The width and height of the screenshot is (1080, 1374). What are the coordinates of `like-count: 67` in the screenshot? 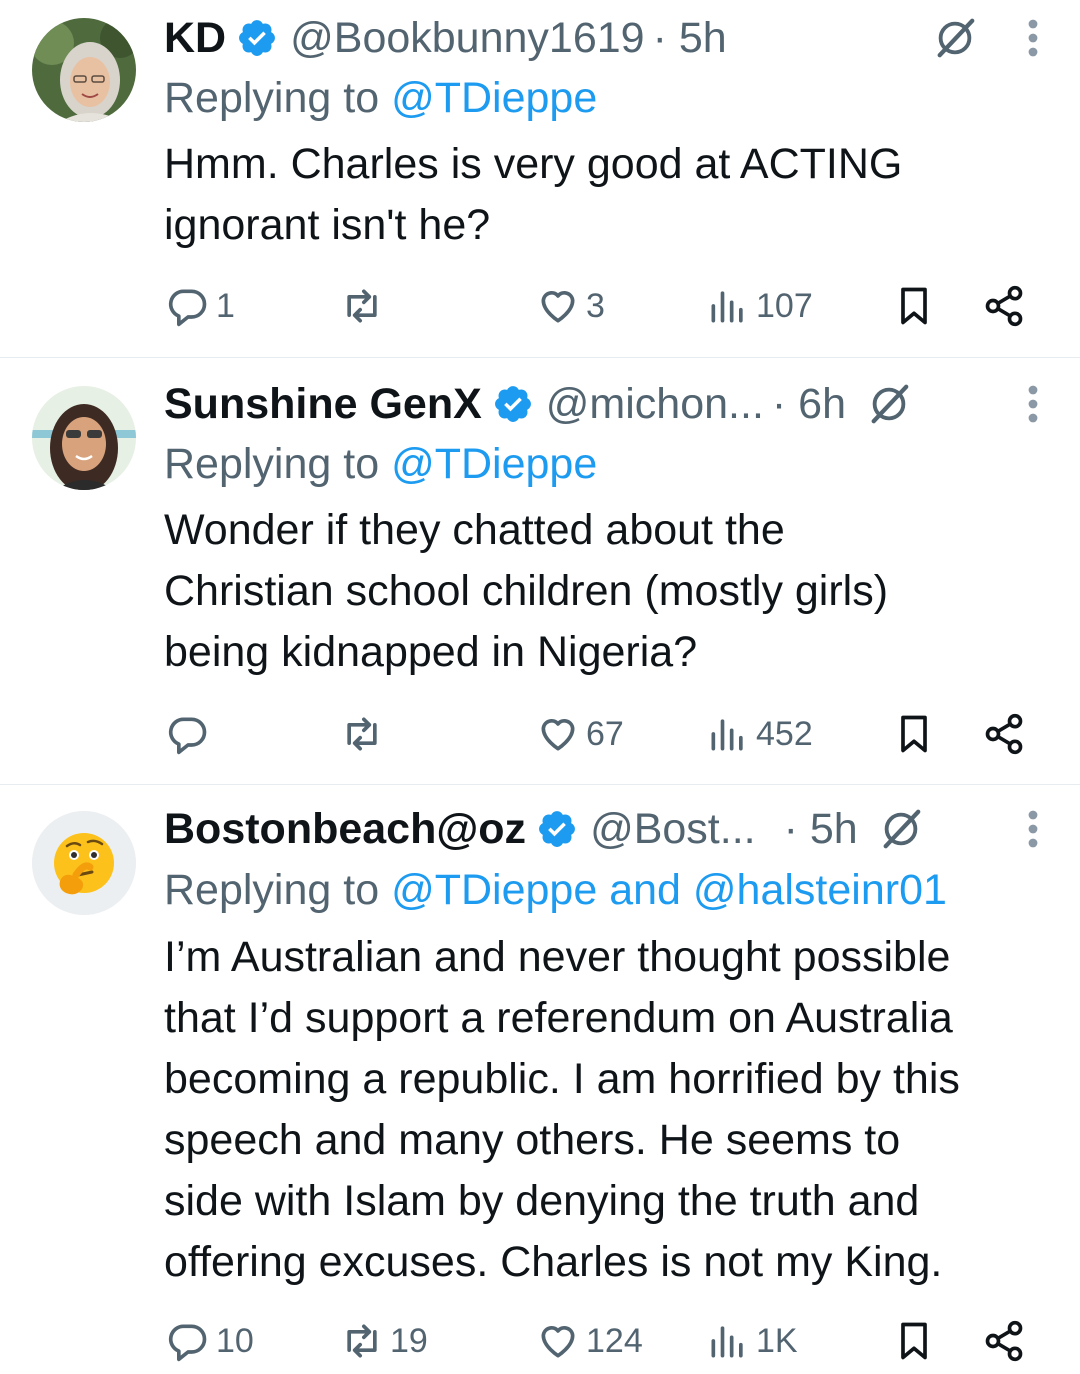 It's located at (605, 733).